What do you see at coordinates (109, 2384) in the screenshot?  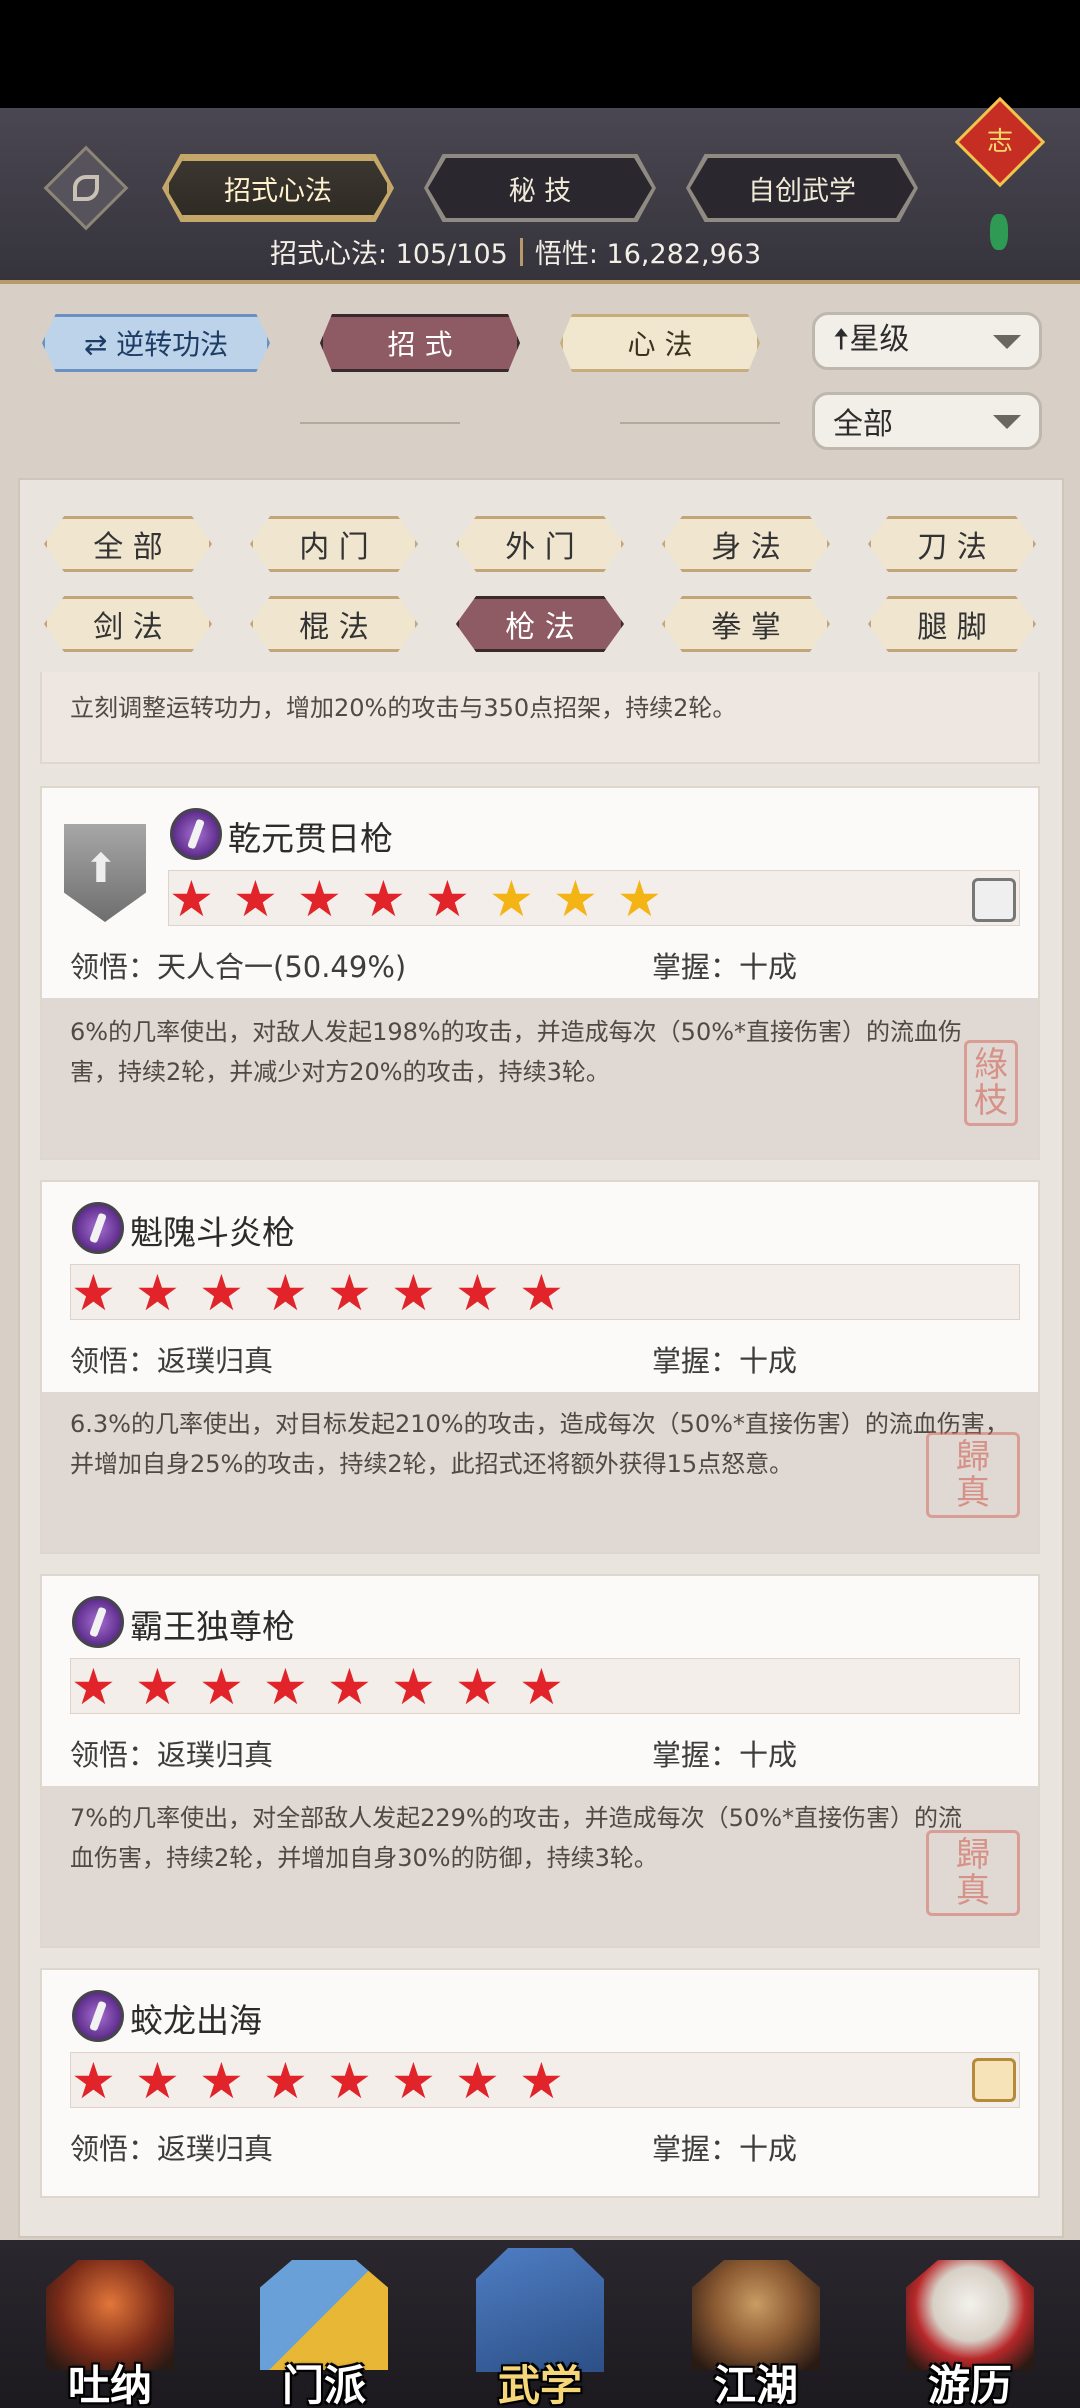 I see `nav-label: 吐纳` at bounding box center [109, 2384].